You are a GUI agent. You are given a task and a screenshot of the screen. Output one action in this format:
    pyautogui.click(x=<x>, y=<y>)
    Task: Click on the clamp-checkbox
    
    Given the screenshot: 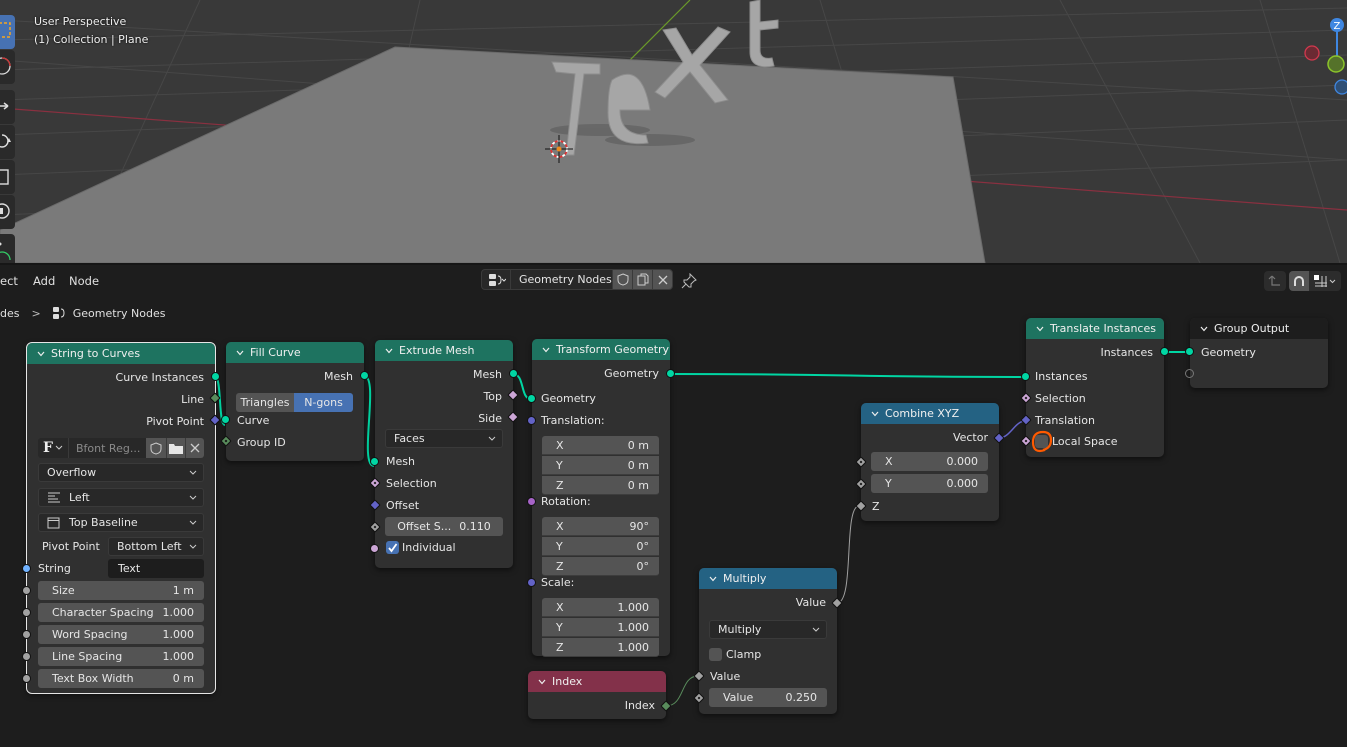 What is the action you would take?
    pyautogui.click(x=715, y=654)
    